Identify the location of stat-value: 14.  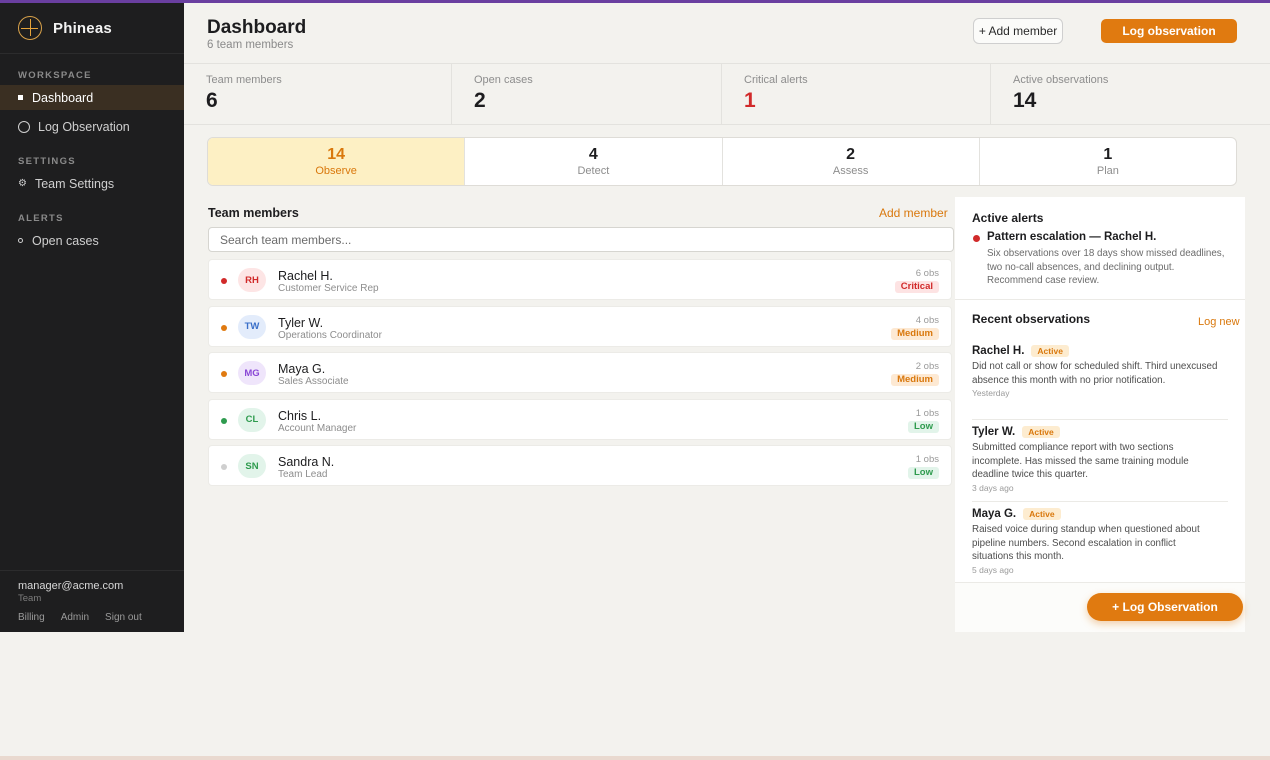
(1025, 100).